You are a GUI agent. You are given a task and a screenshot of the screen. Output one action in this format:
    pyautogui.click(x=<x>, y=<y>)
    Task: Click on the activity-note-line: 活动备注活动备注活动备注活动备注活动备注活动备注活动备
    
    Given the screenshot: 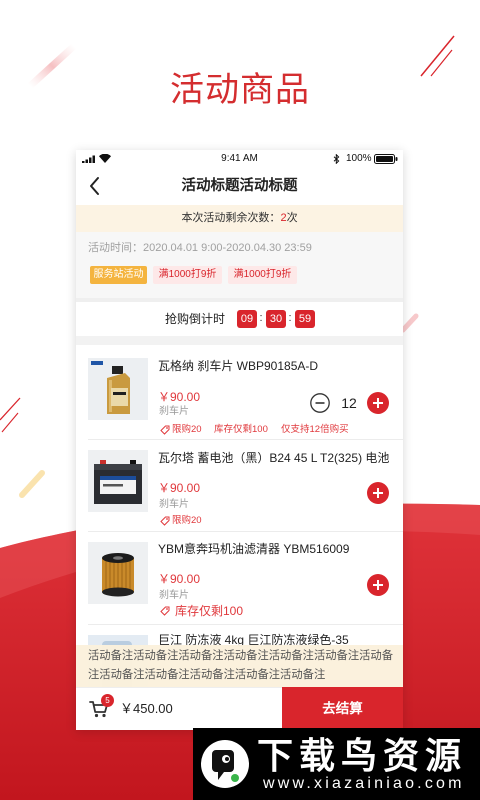 What is the action you would take?
    pyautogui.click(x=241, y=656)
    